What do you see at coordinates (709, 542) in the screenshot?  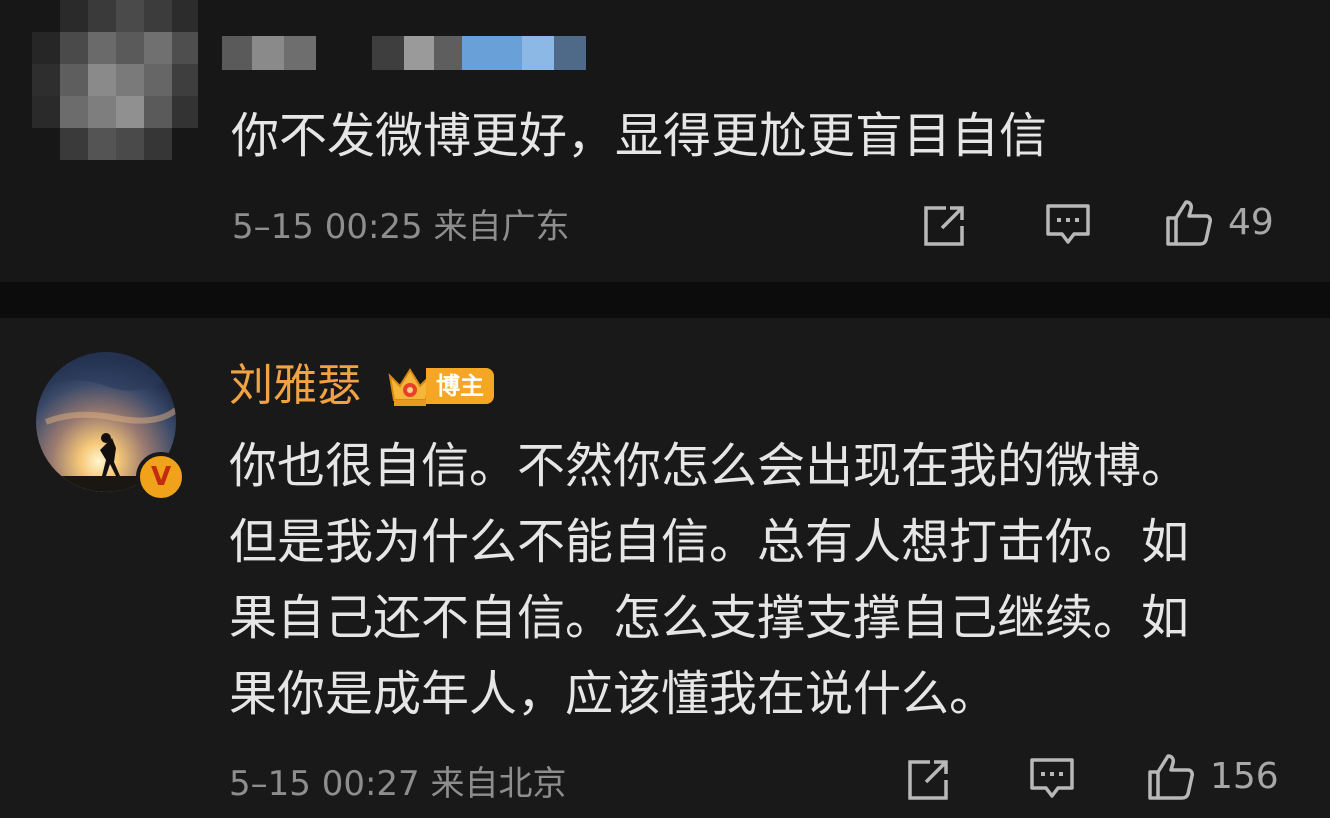 I see `comment-text-line: 但是我为什么不能自信。总有人想打击你。如` at bounding box center [709, 542].